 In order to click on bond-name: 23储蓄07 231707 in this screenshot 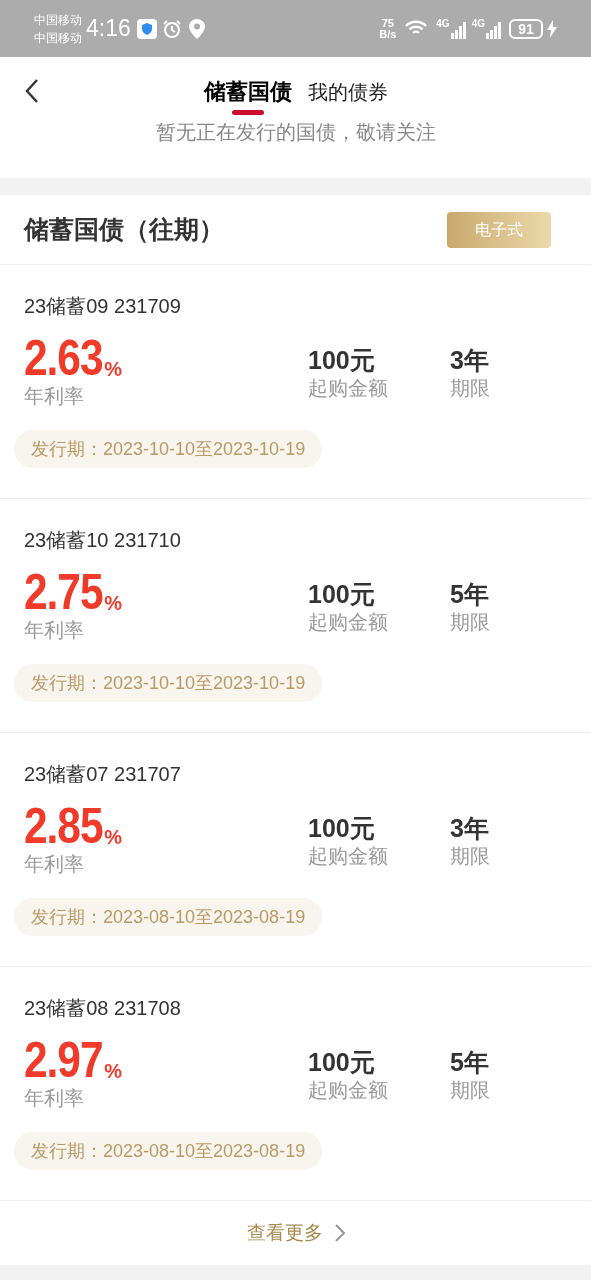, I will do `click(103, 774)`.